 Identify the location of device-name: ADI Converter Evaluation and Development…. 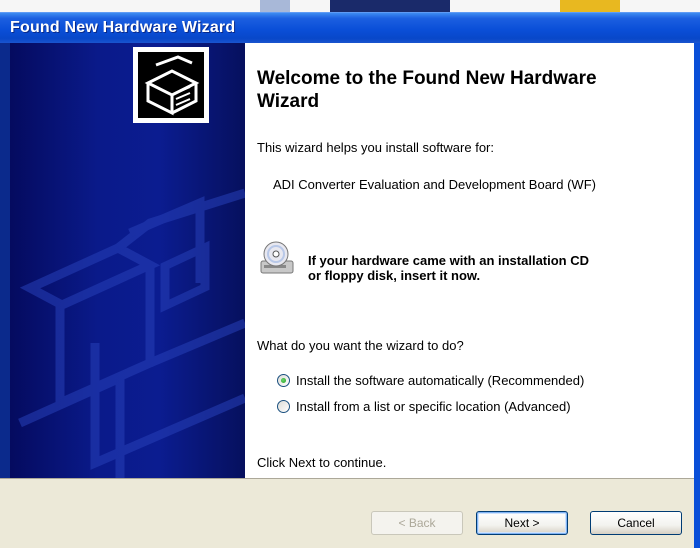
(434, 184).